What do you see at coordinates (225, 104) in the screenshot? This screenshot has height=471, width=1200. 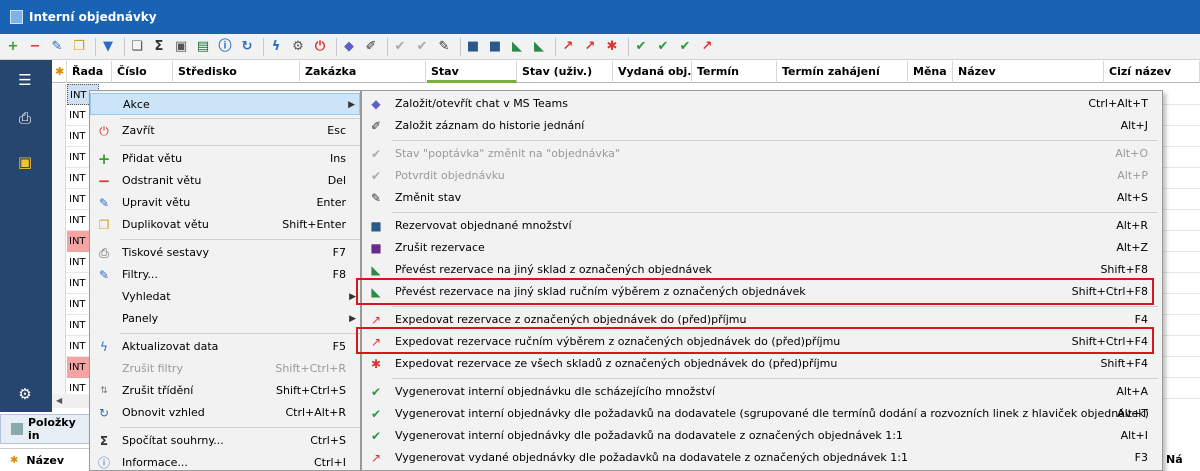 I see `menu-item-akce: Akce ▶` at bounding box center [225, 104].